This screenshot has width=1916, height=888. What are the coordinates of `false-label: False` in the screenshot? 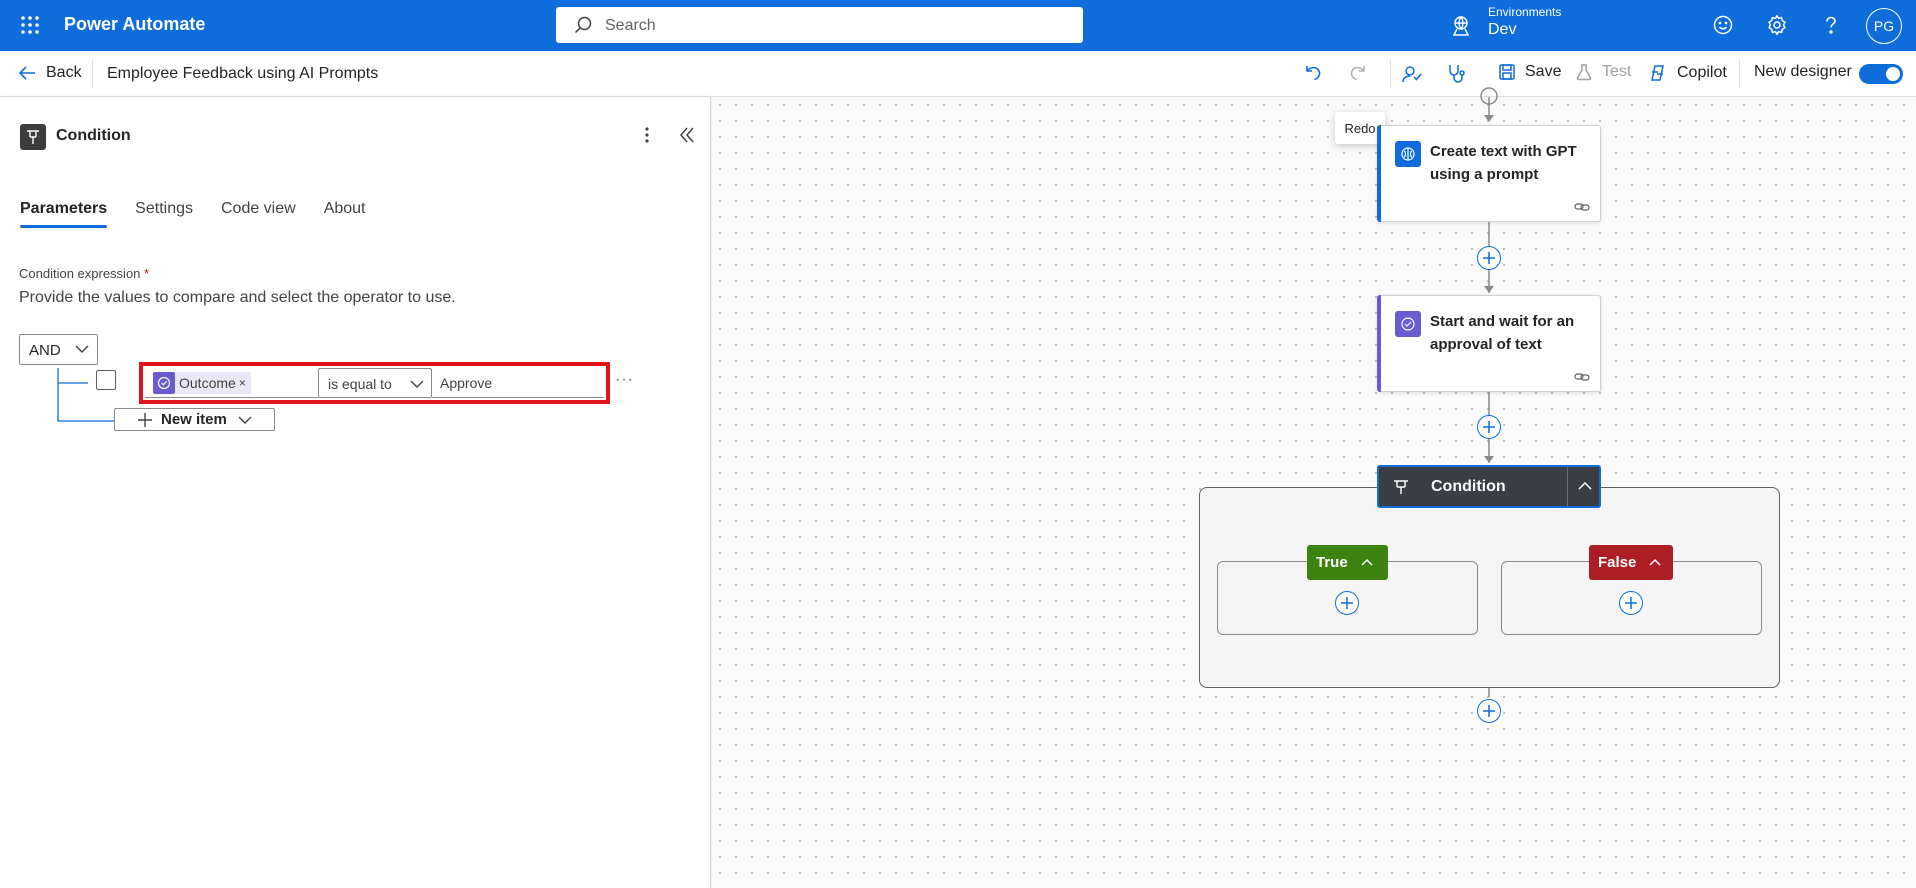 It's located at (1617, 562).